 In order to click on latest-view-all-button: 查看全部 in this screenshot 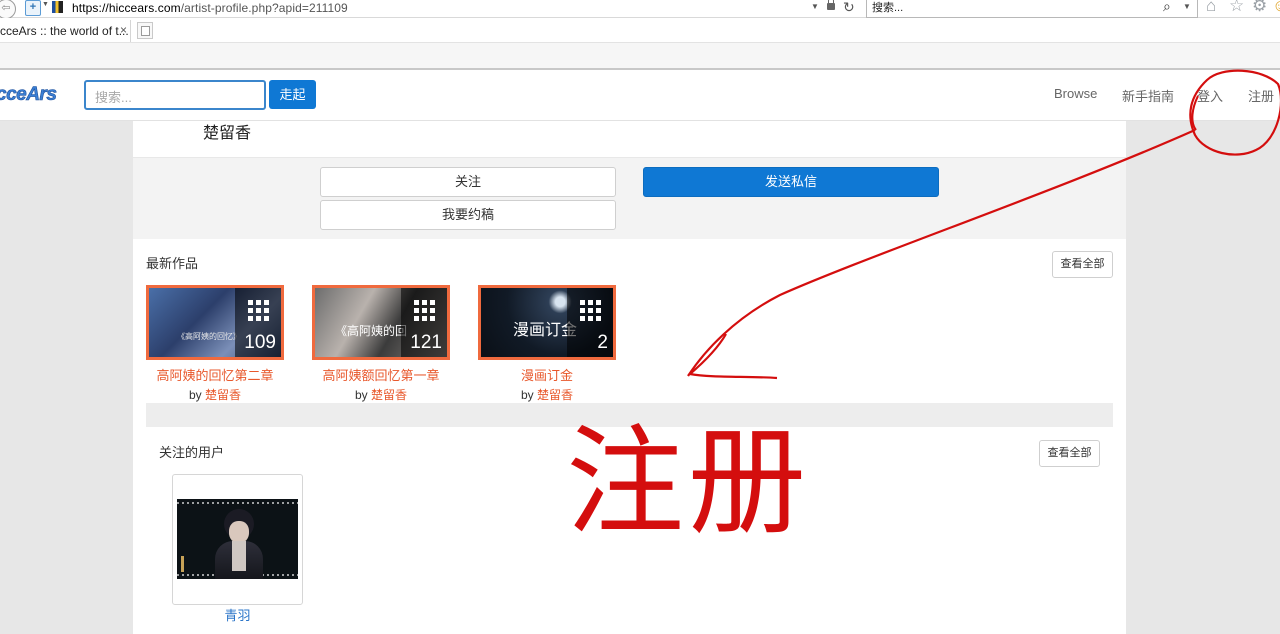, I will do `click(1082, 264)`.